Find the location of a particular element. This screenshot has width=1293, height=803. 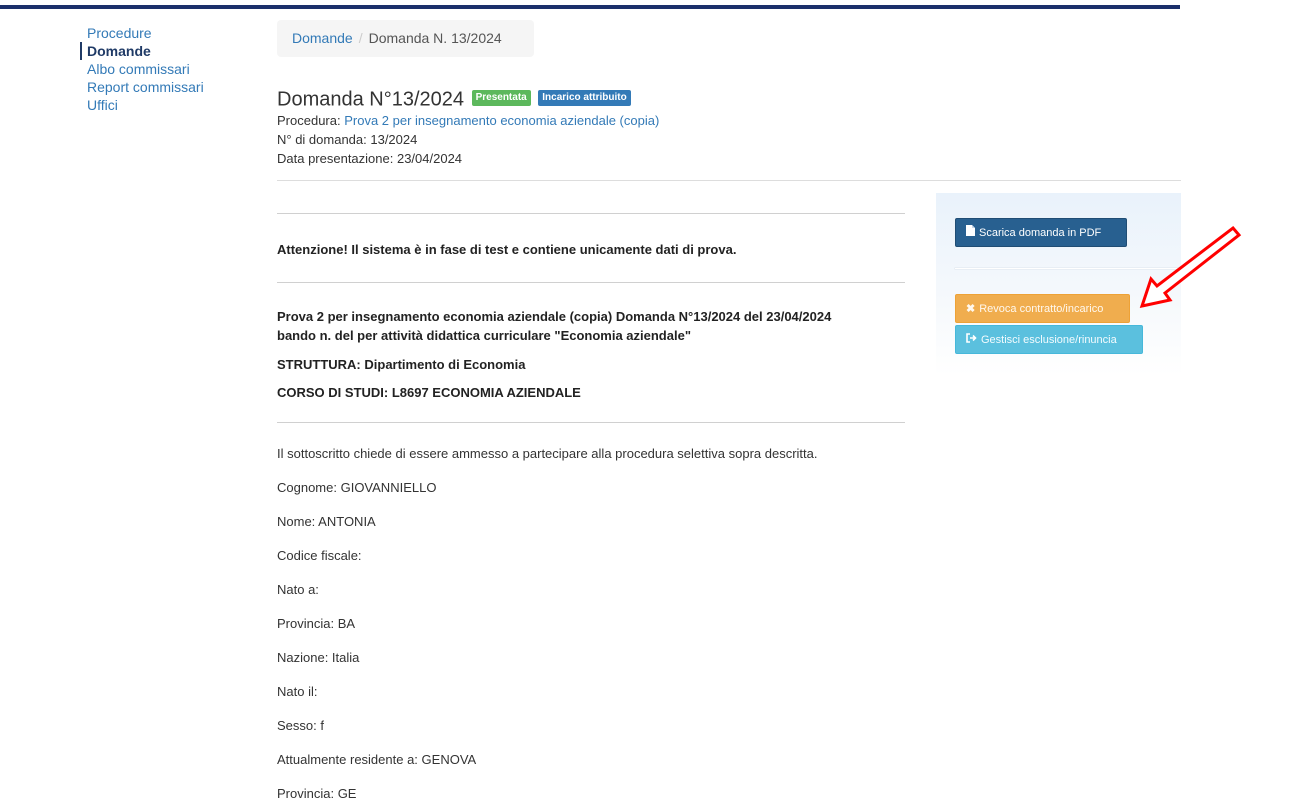

field-sesso: Sesso: f is located at coordinates (300, 725).